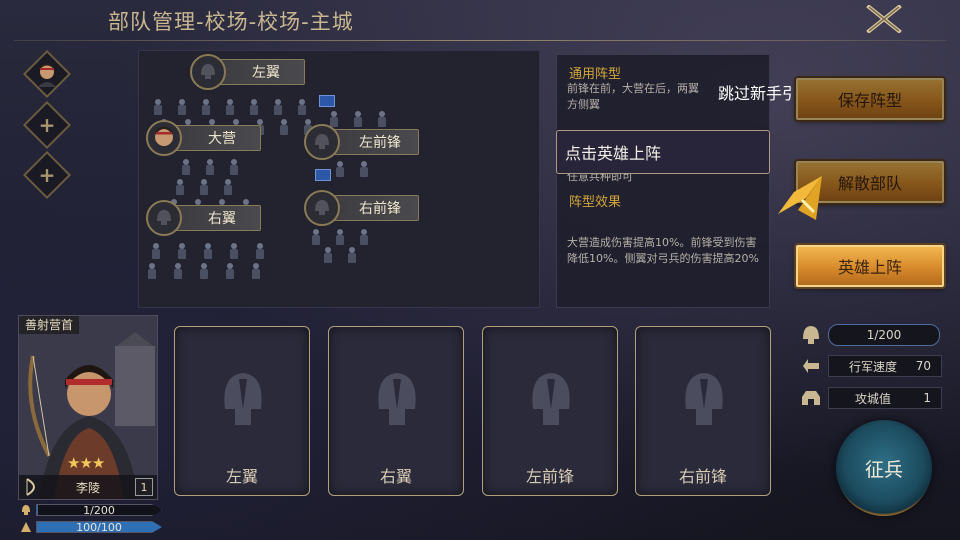 Image resolution: width=960 pixels, height=540 pixels. What do you see at coordinates (242, 411) in the screenshot?
I see `slot-left-wing: 左翼` at bounding box center [242, 411].